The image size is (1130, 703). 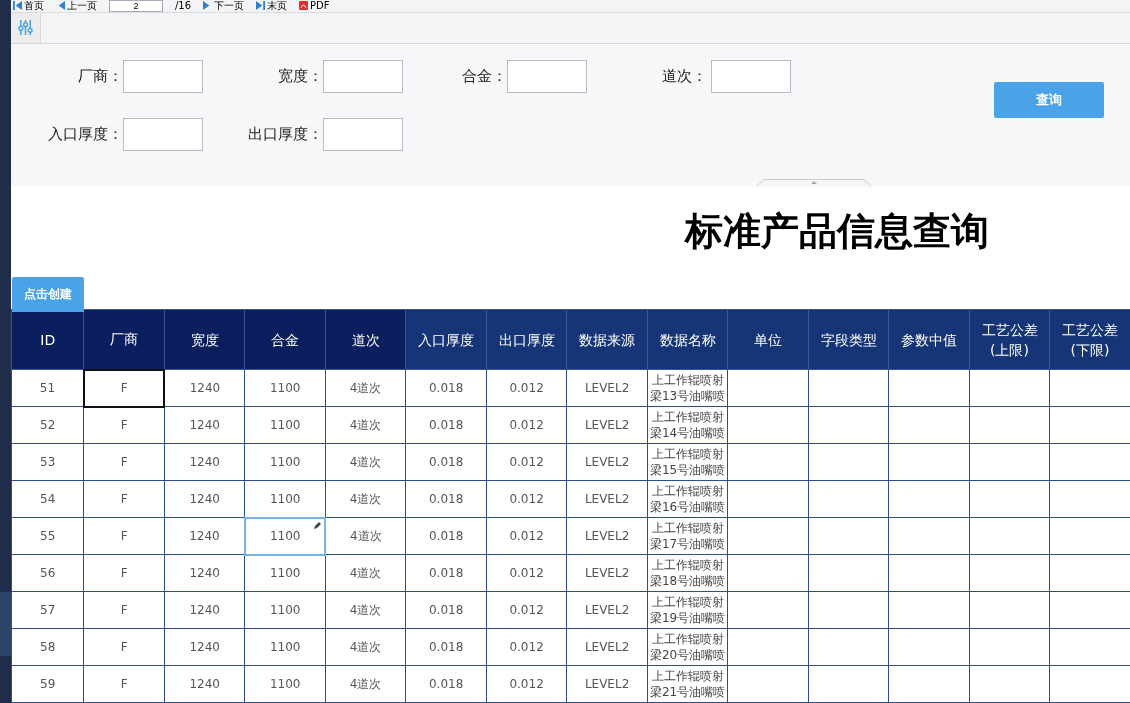 What do you see at coordinates (261, 6) in the screenshot?
I see `right-triangle-icon` at bounding box center [261, 6].